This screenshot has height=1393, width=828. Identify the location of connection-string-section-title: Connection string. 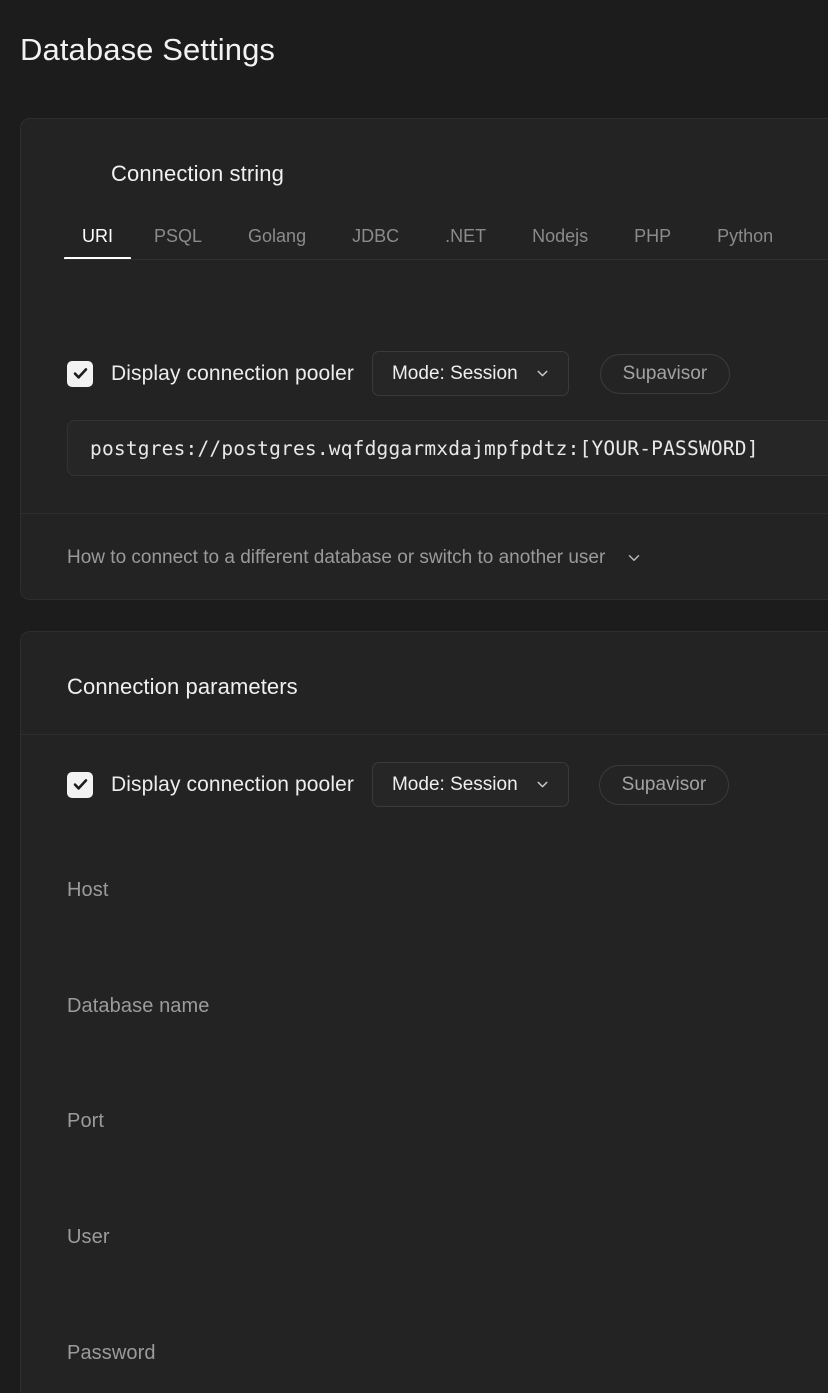
(197, 173).